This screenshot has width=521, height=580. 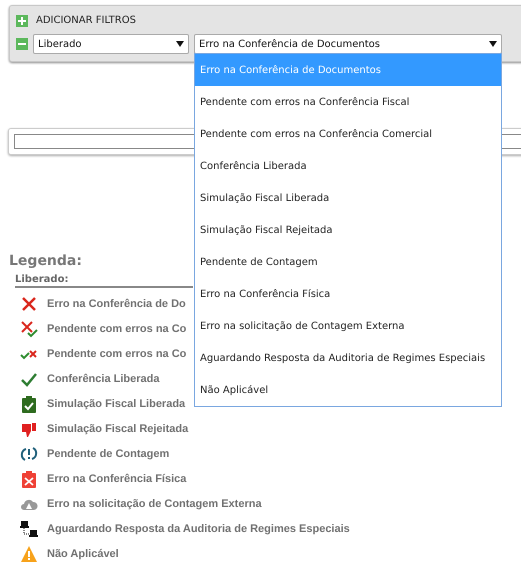 What do you see at coordinates (29, 404) in the screenshot?
I see `clipboard-check-icon` at bounding box center [29, 404].